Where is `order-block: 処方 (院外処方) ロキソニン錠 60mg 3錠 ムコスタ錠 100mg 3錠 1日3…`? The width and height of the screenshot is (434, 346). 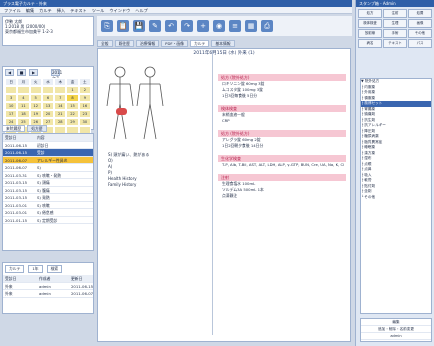 order-block: 処方 (院外処方) ロキソニン錠 60mg 3錠 ムコスタ錠 100mg 3錠 1日3… is located at coordinates (282, 86).